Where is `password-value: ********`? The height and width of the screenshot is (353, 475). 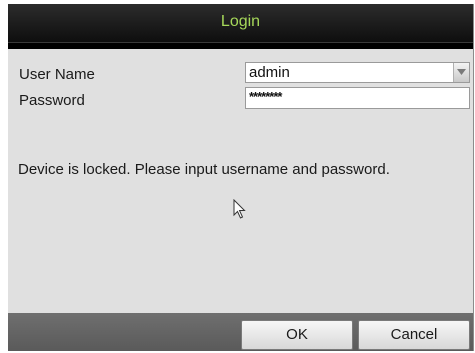
password-value: ******** is located at coordinates (265, 96).